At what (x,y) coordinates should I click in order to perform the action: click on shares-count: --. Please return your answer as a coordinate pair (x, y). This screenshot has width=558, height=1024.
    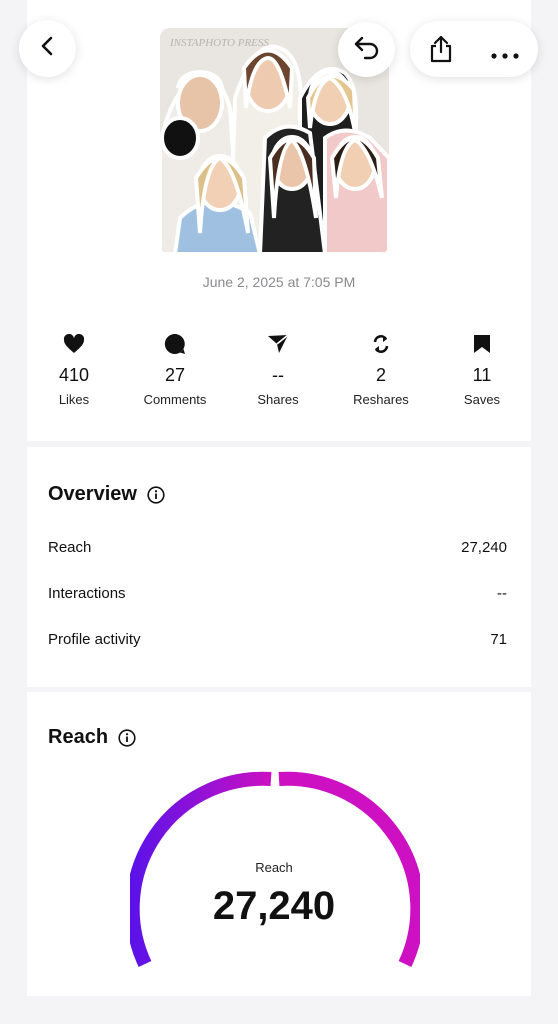
    Looking at the image, I should click on (278, 375).